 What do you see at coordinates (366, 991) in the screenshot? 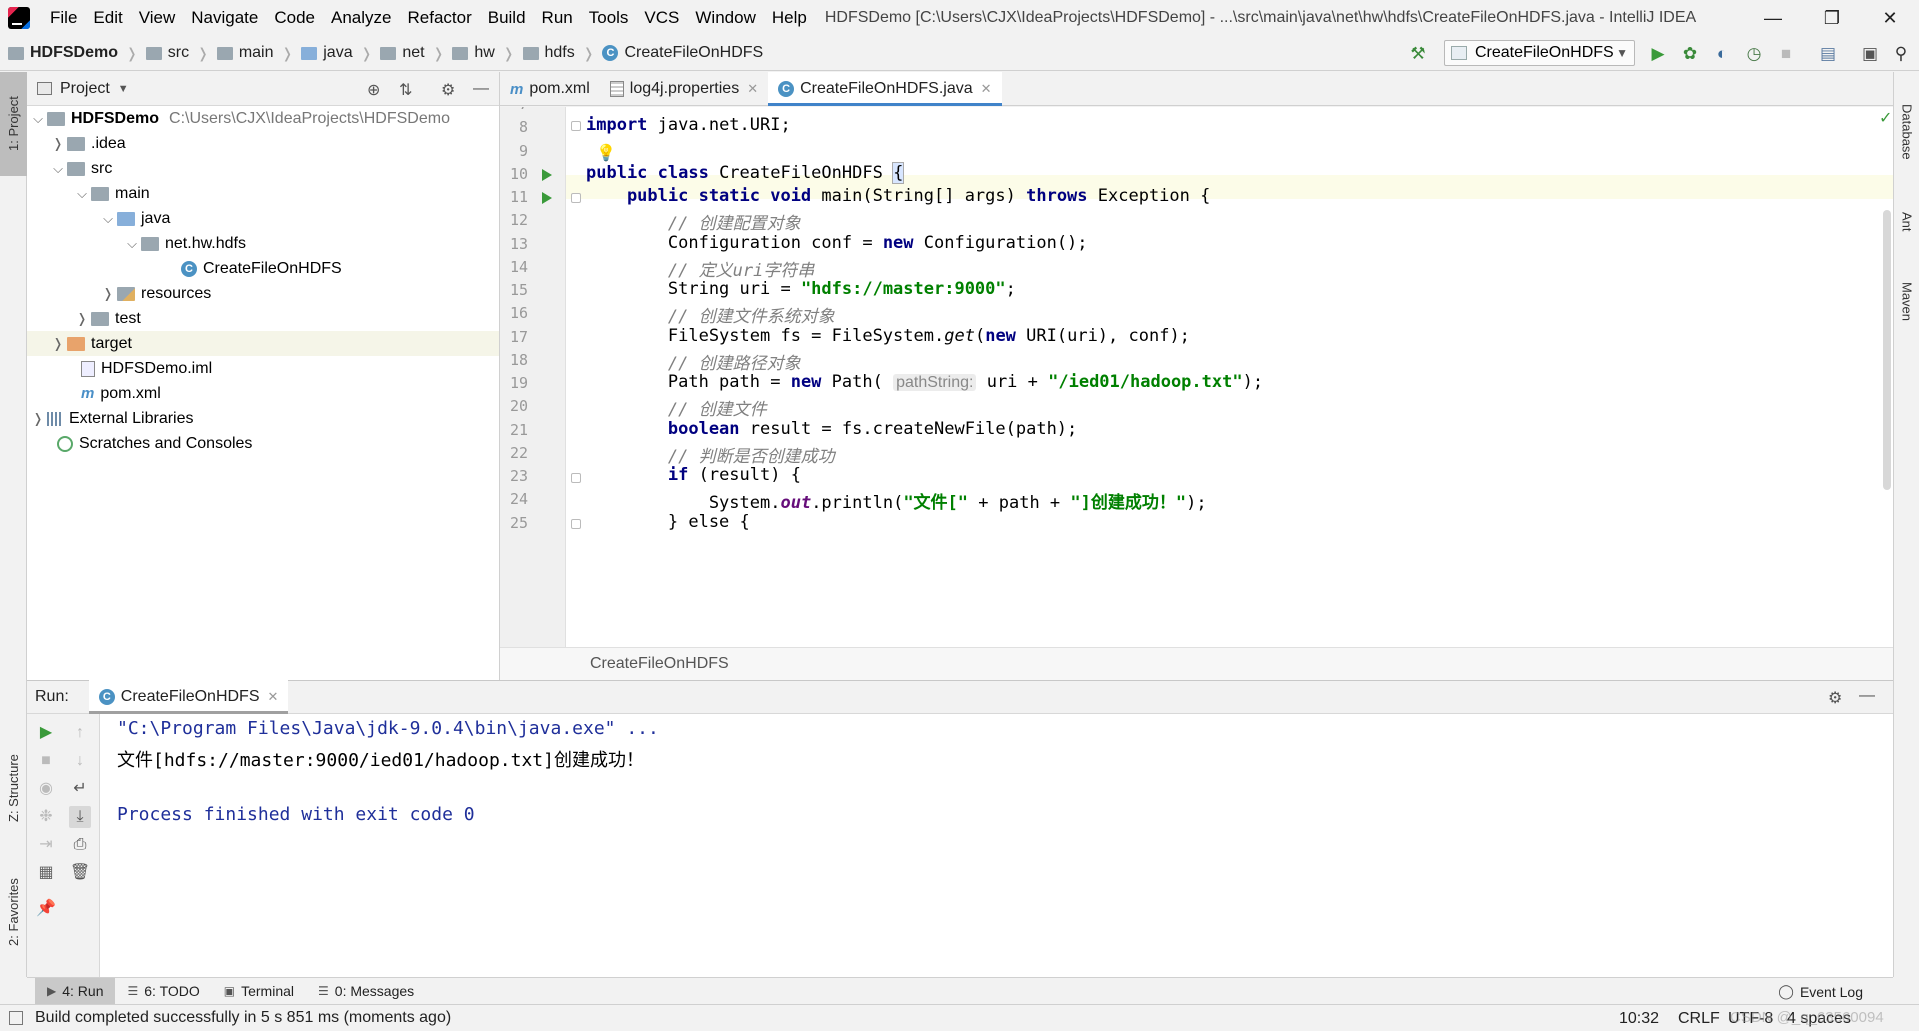
I see `tool-tab-messages: ☰ 0: Messages` at bounding box center [366, 991].